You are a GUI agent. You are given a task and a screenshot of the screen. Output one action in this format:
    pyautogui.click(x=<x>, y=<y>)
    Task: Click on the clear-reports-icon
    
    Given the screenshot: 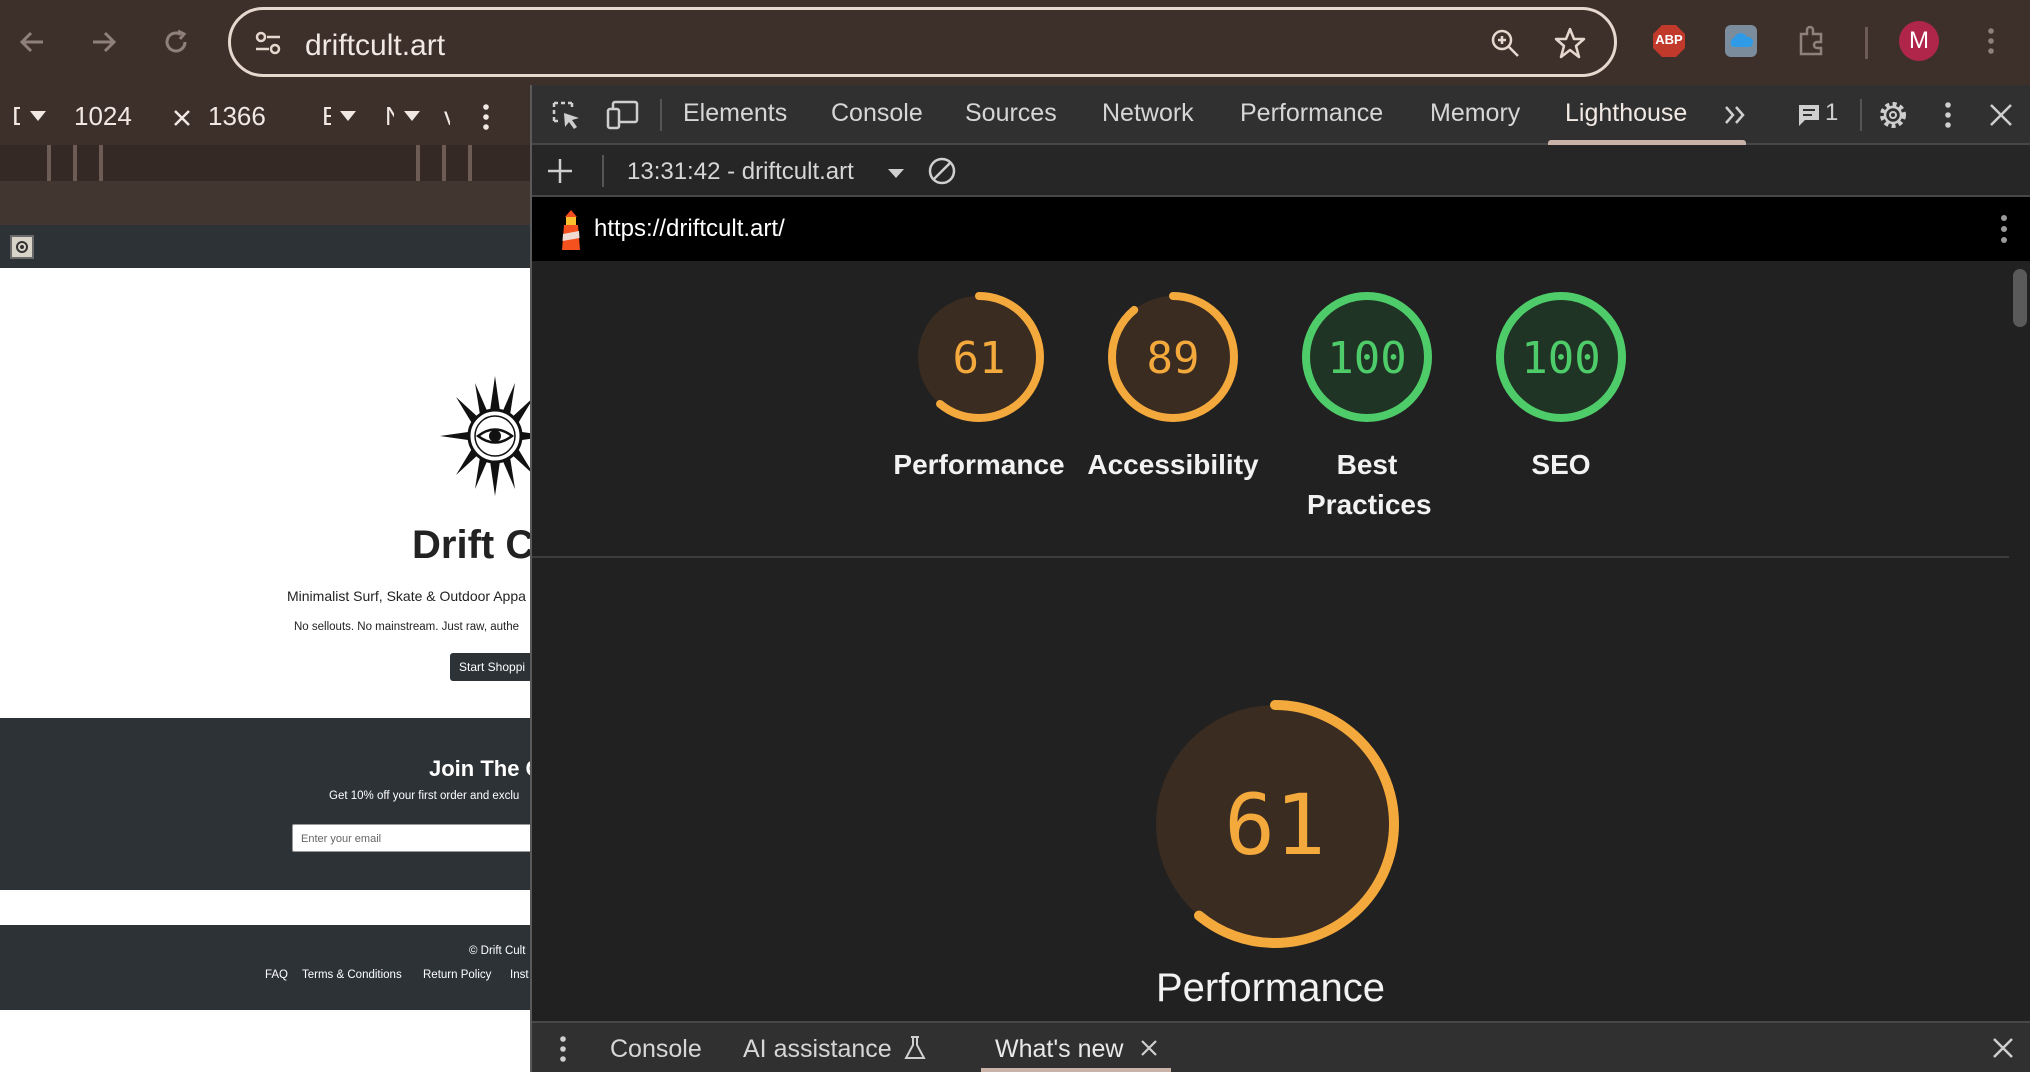 What is the action you would take?
    pyautogui.click(x=942, y=171)
    